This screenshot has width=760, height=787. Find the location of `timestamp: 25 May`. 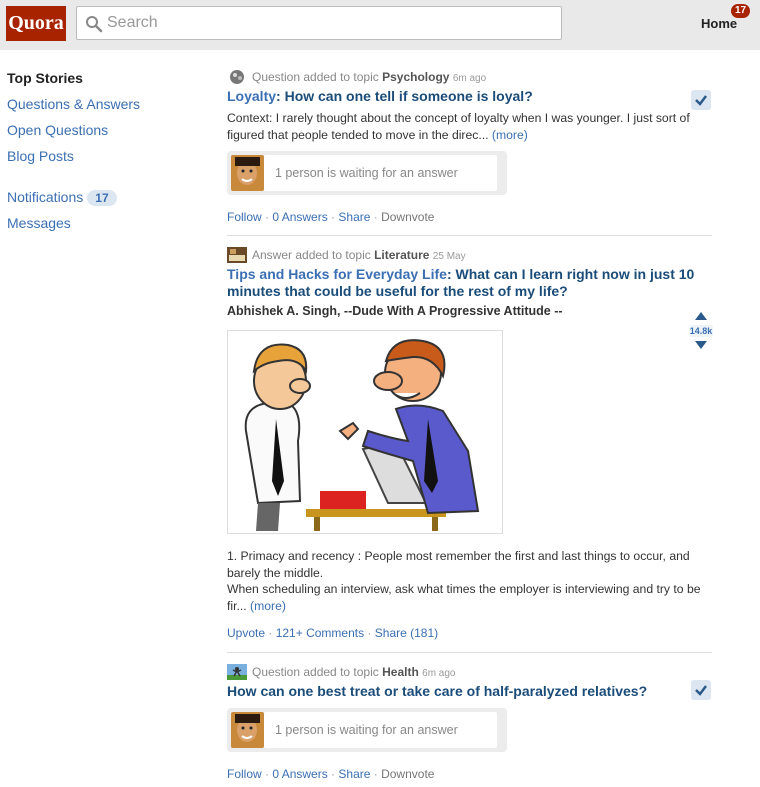

timestamp: 25 May is located at coordinates (449, 256).